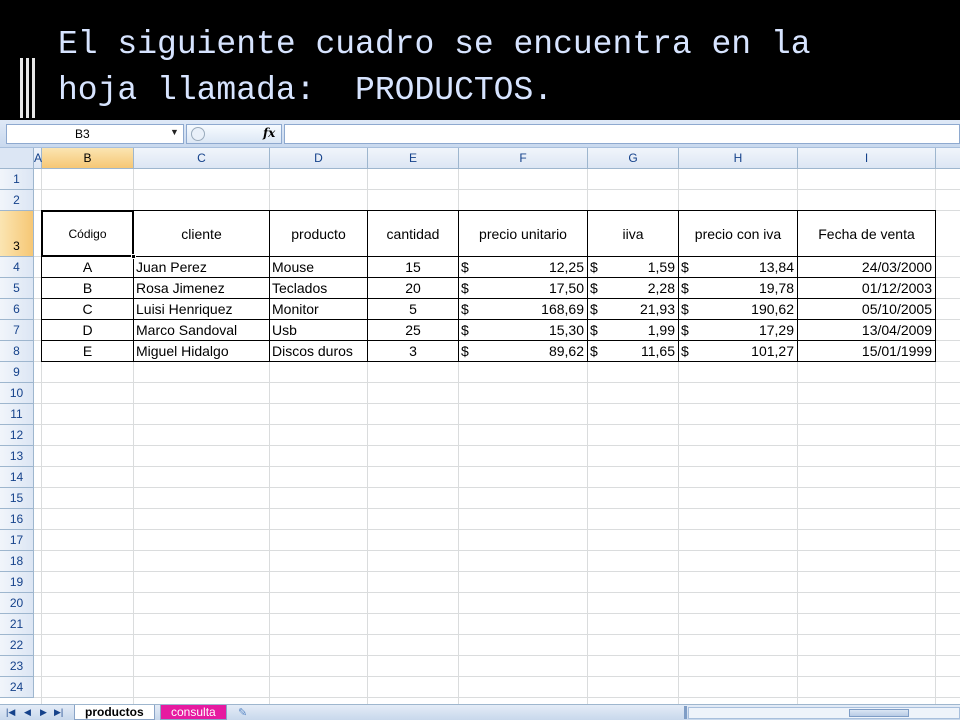 The image size is (960, 720). What do you see at coordinates (523, 233) in the screenshot?
I see `table-header-cell: precio unitario` at bounding box center [523, 233].